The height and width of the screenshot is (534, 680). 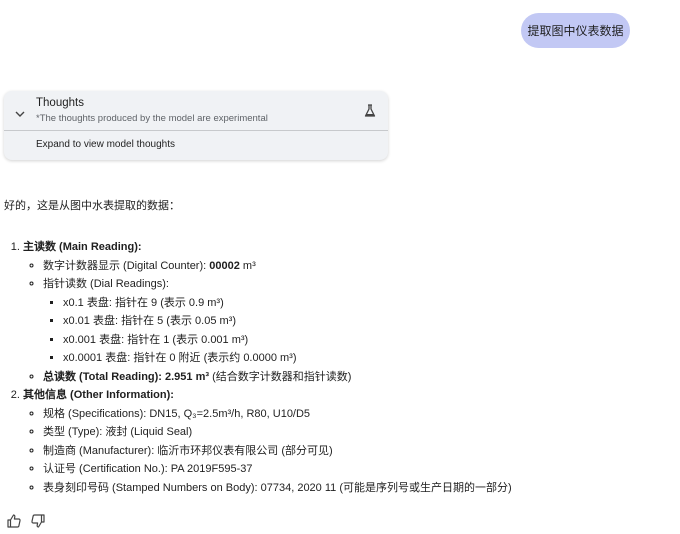 What do you see at coordinates (331, 358) in the screenshot?
I see `list-item: x0.0001 表盘: 指针在 0 附近 (表示约 0.0000 m³)` at bounding box center [331, 358].